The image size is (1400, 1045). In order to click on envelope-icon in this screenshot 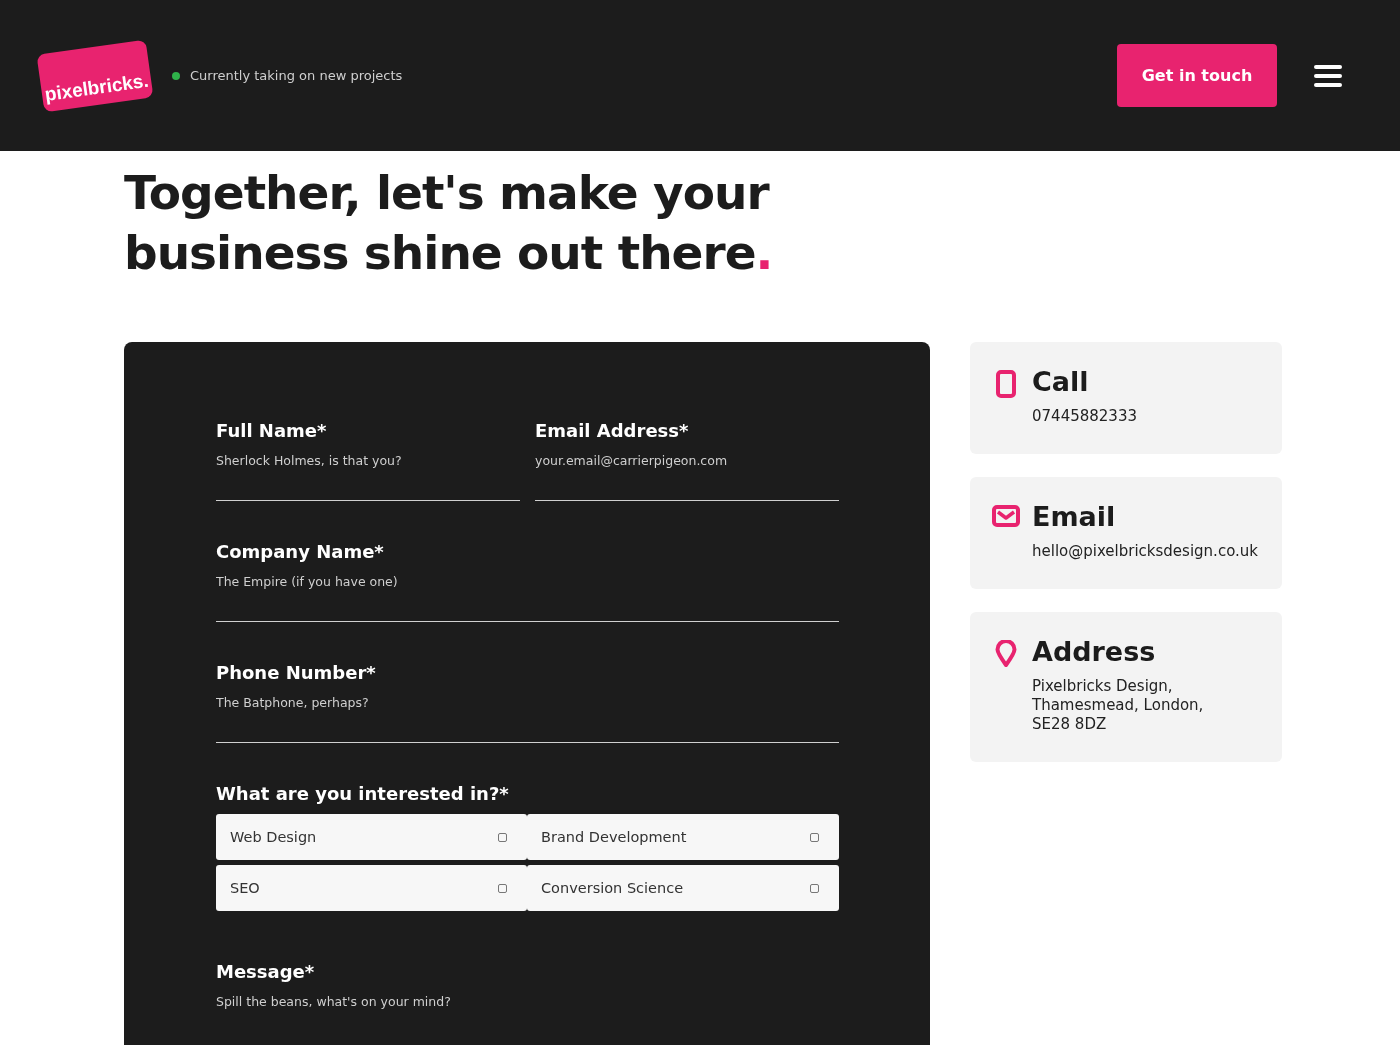, I will do `click(1006, 516)`.